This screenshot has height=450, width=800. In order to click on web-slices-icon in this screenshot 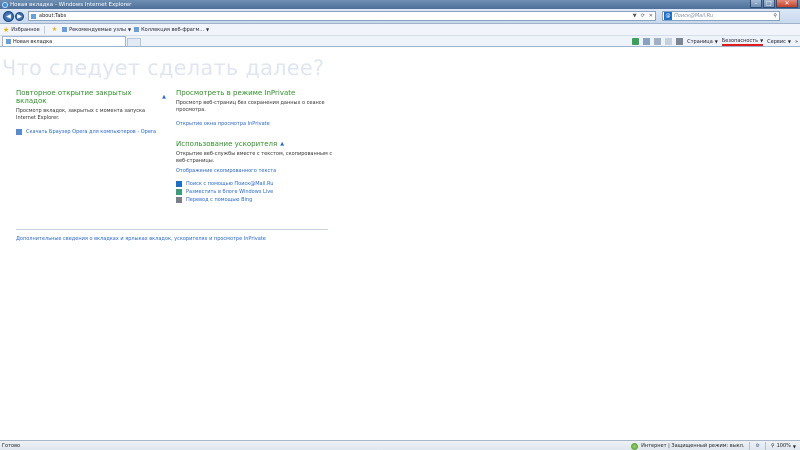, I will do `click(137, 29)`.